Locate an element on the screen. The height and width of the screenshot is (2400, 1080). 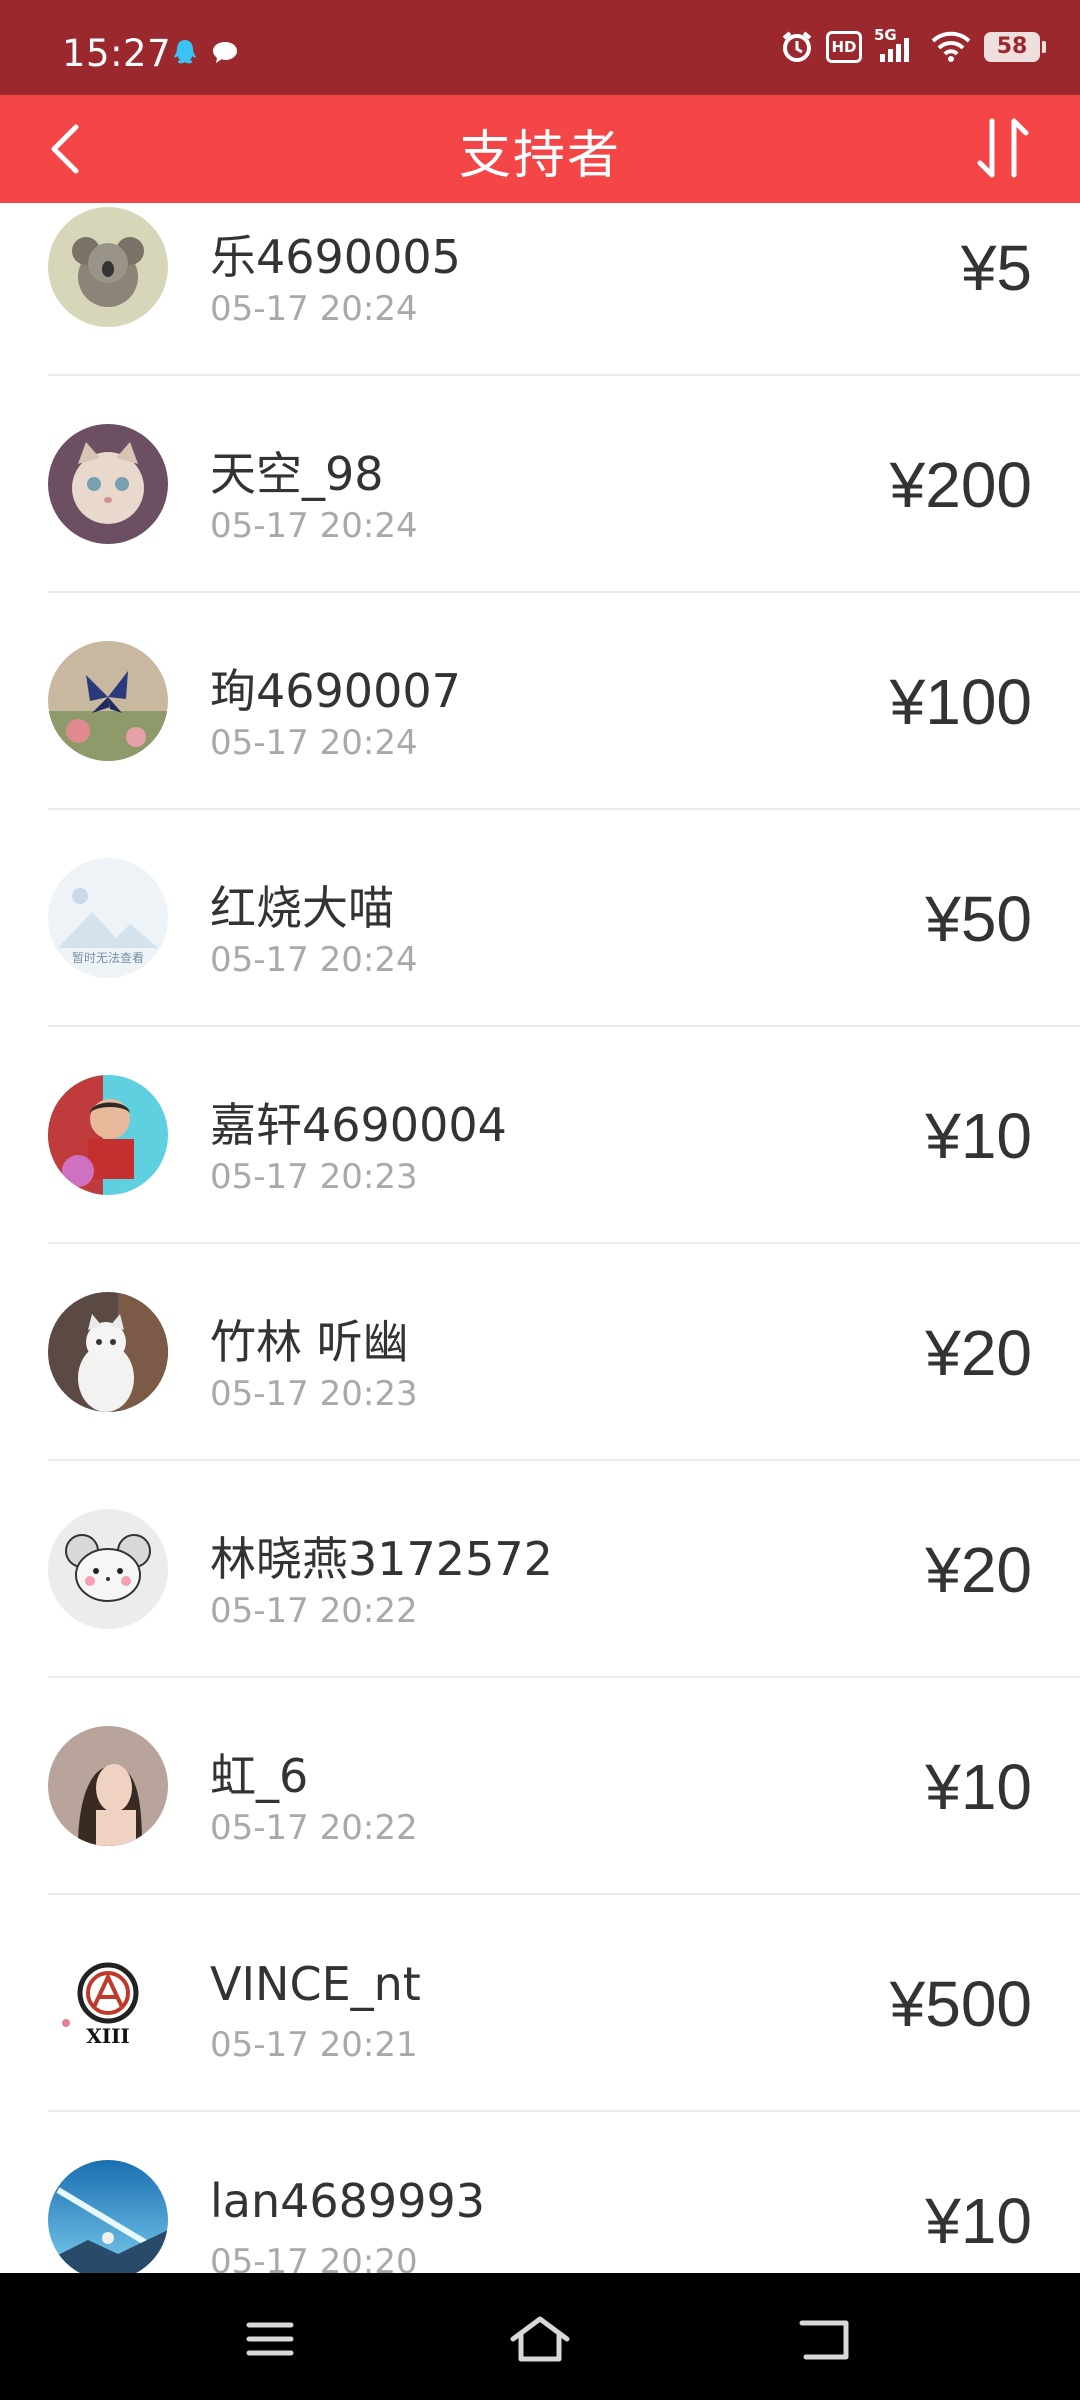
menu-icon is located at coordinates (270, 2339).